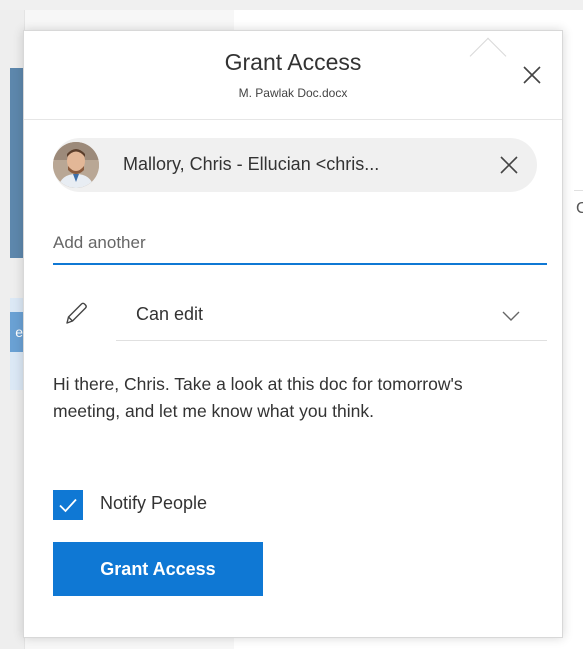 The height and width of the screenshot is (649, 583). What do you see at coordinates (300, 244) in the screenshot?
I see `add-another-input` at bounding box center [300, 244].